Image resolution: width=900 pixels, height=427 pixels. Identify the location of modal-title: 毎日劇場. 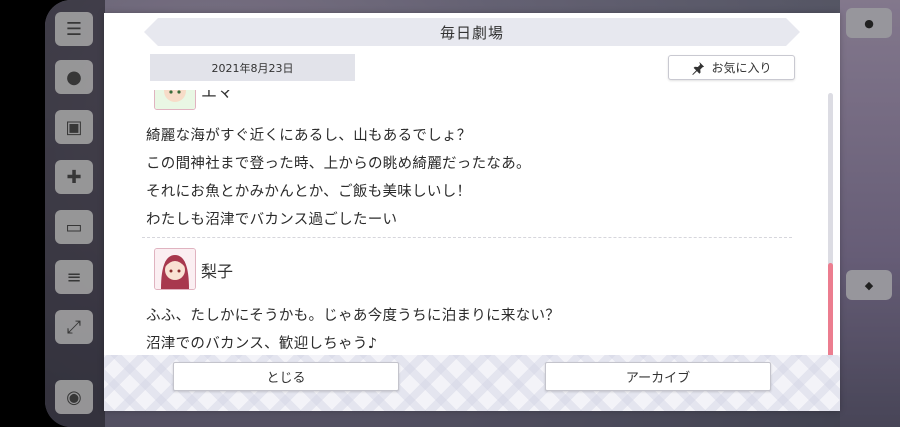
(471, 32).